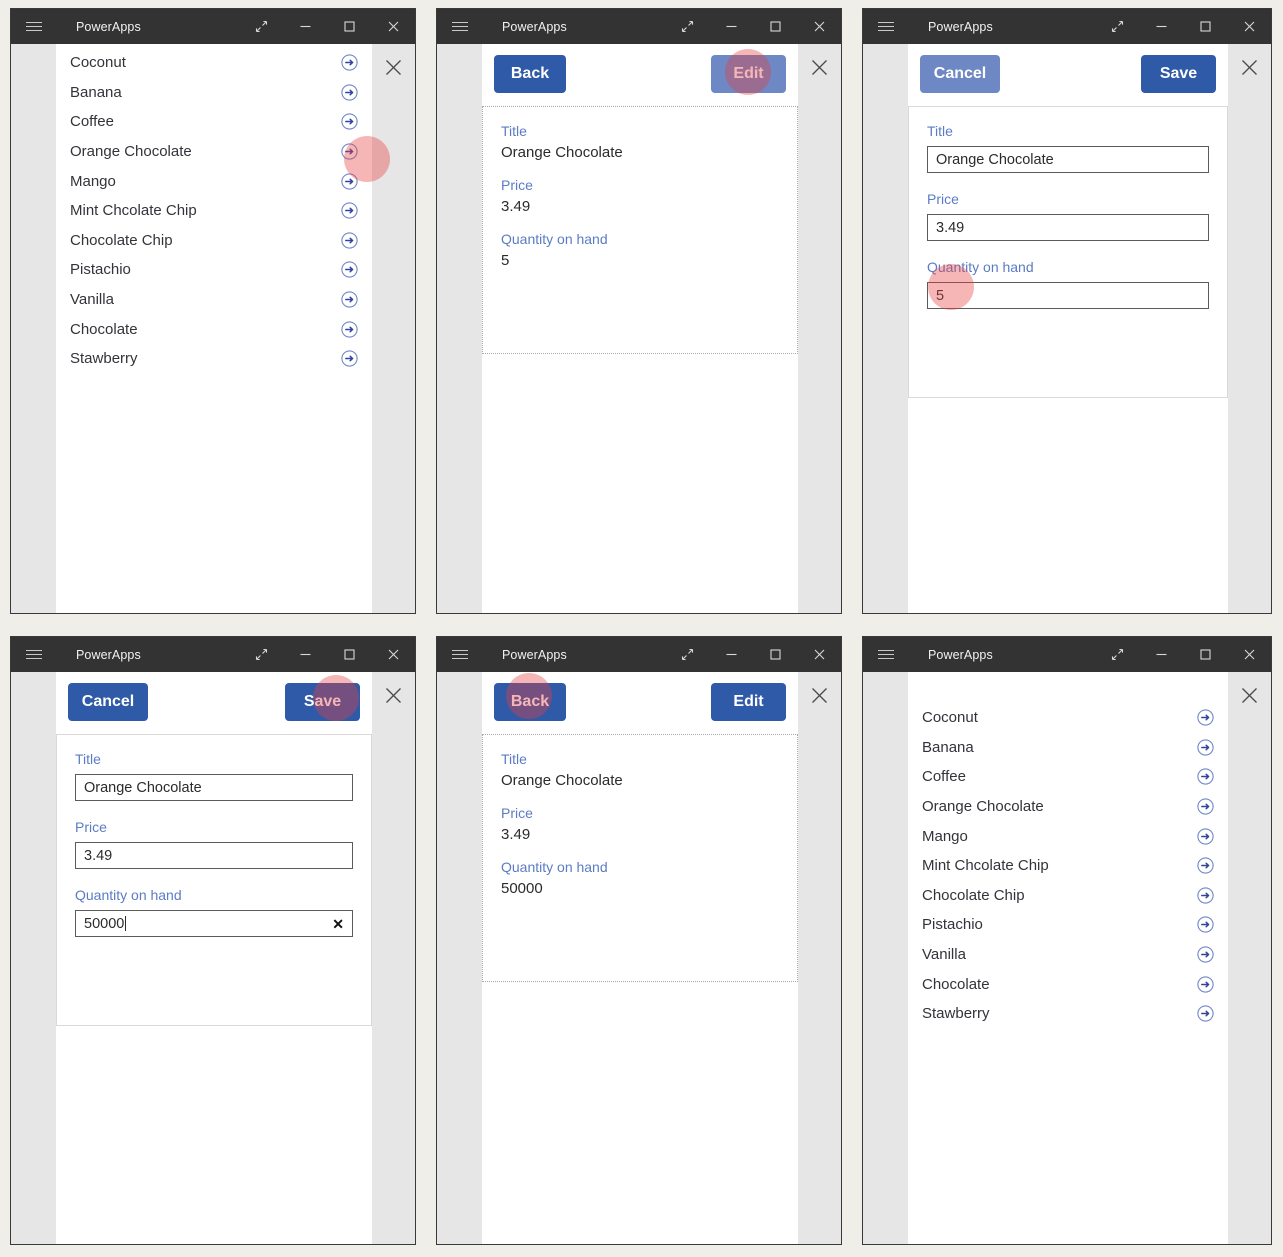 This screenshot has width=1283, height=1257. I want to click on field-label: Price, so click(943, 199).